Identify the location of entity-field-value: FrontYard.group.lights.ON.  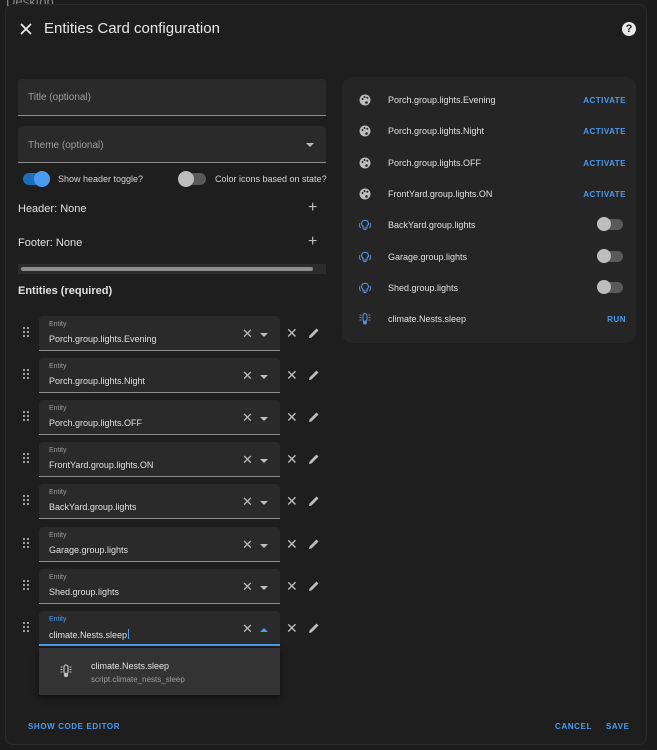
(101, 465).